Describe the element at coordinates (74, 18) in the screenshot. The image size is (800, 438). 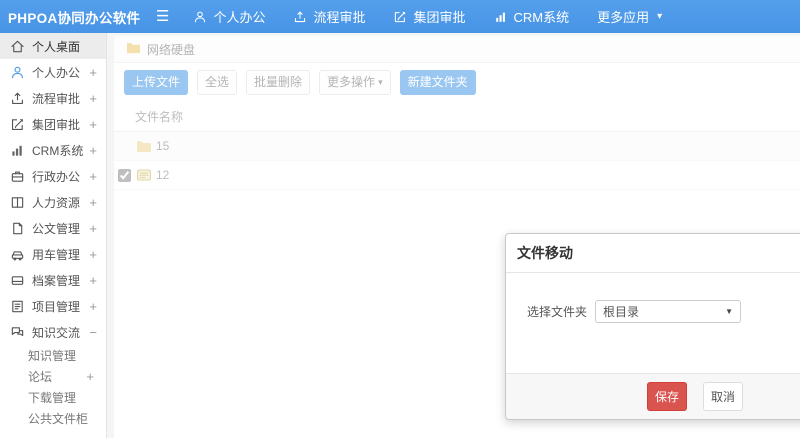
I see `app-logo: PHPOA协同办公软件` at that location.